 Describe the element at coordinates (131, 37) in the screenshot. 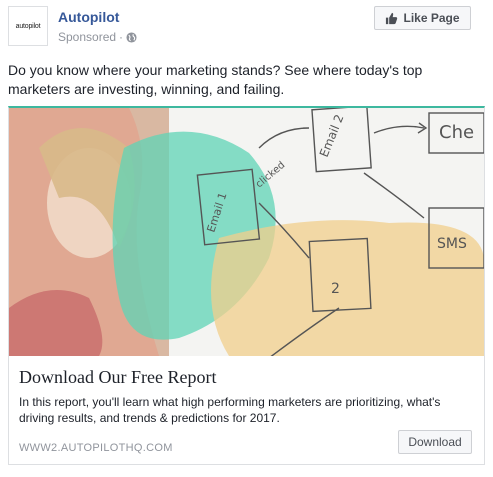

I see `globe-icon` at that location.